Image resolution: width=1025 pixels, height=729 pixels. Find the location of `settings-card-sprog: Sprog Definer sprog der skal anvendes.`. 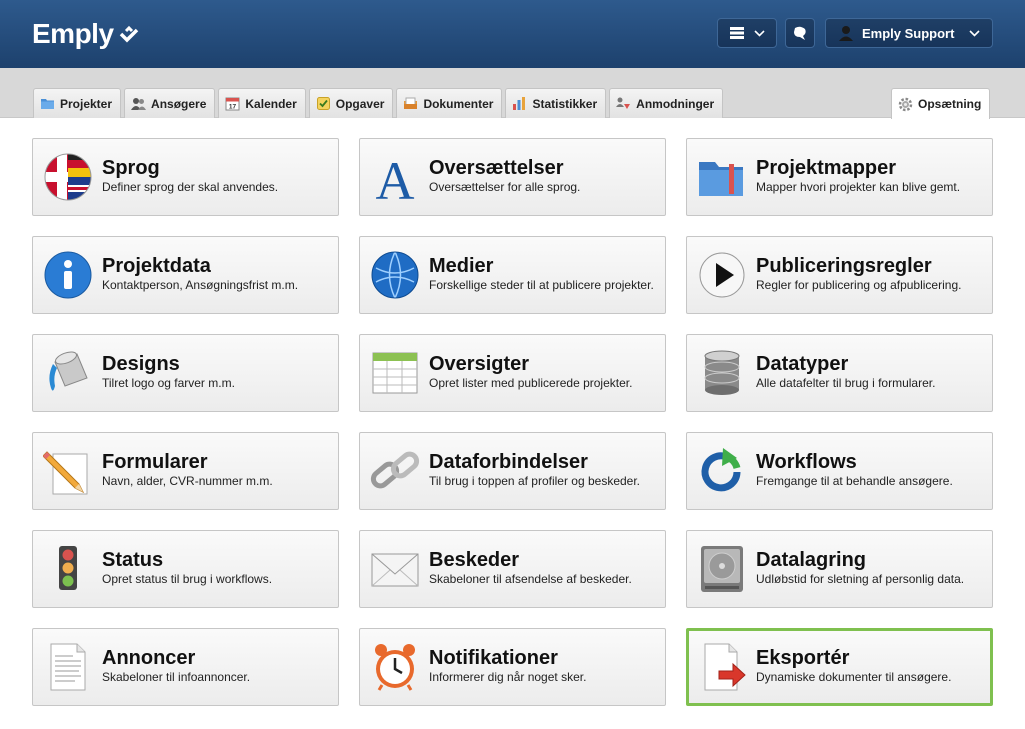

settings-card-sprog: Sprog Definer sprog der skal anvendes. is located at coordinates (185, 177).